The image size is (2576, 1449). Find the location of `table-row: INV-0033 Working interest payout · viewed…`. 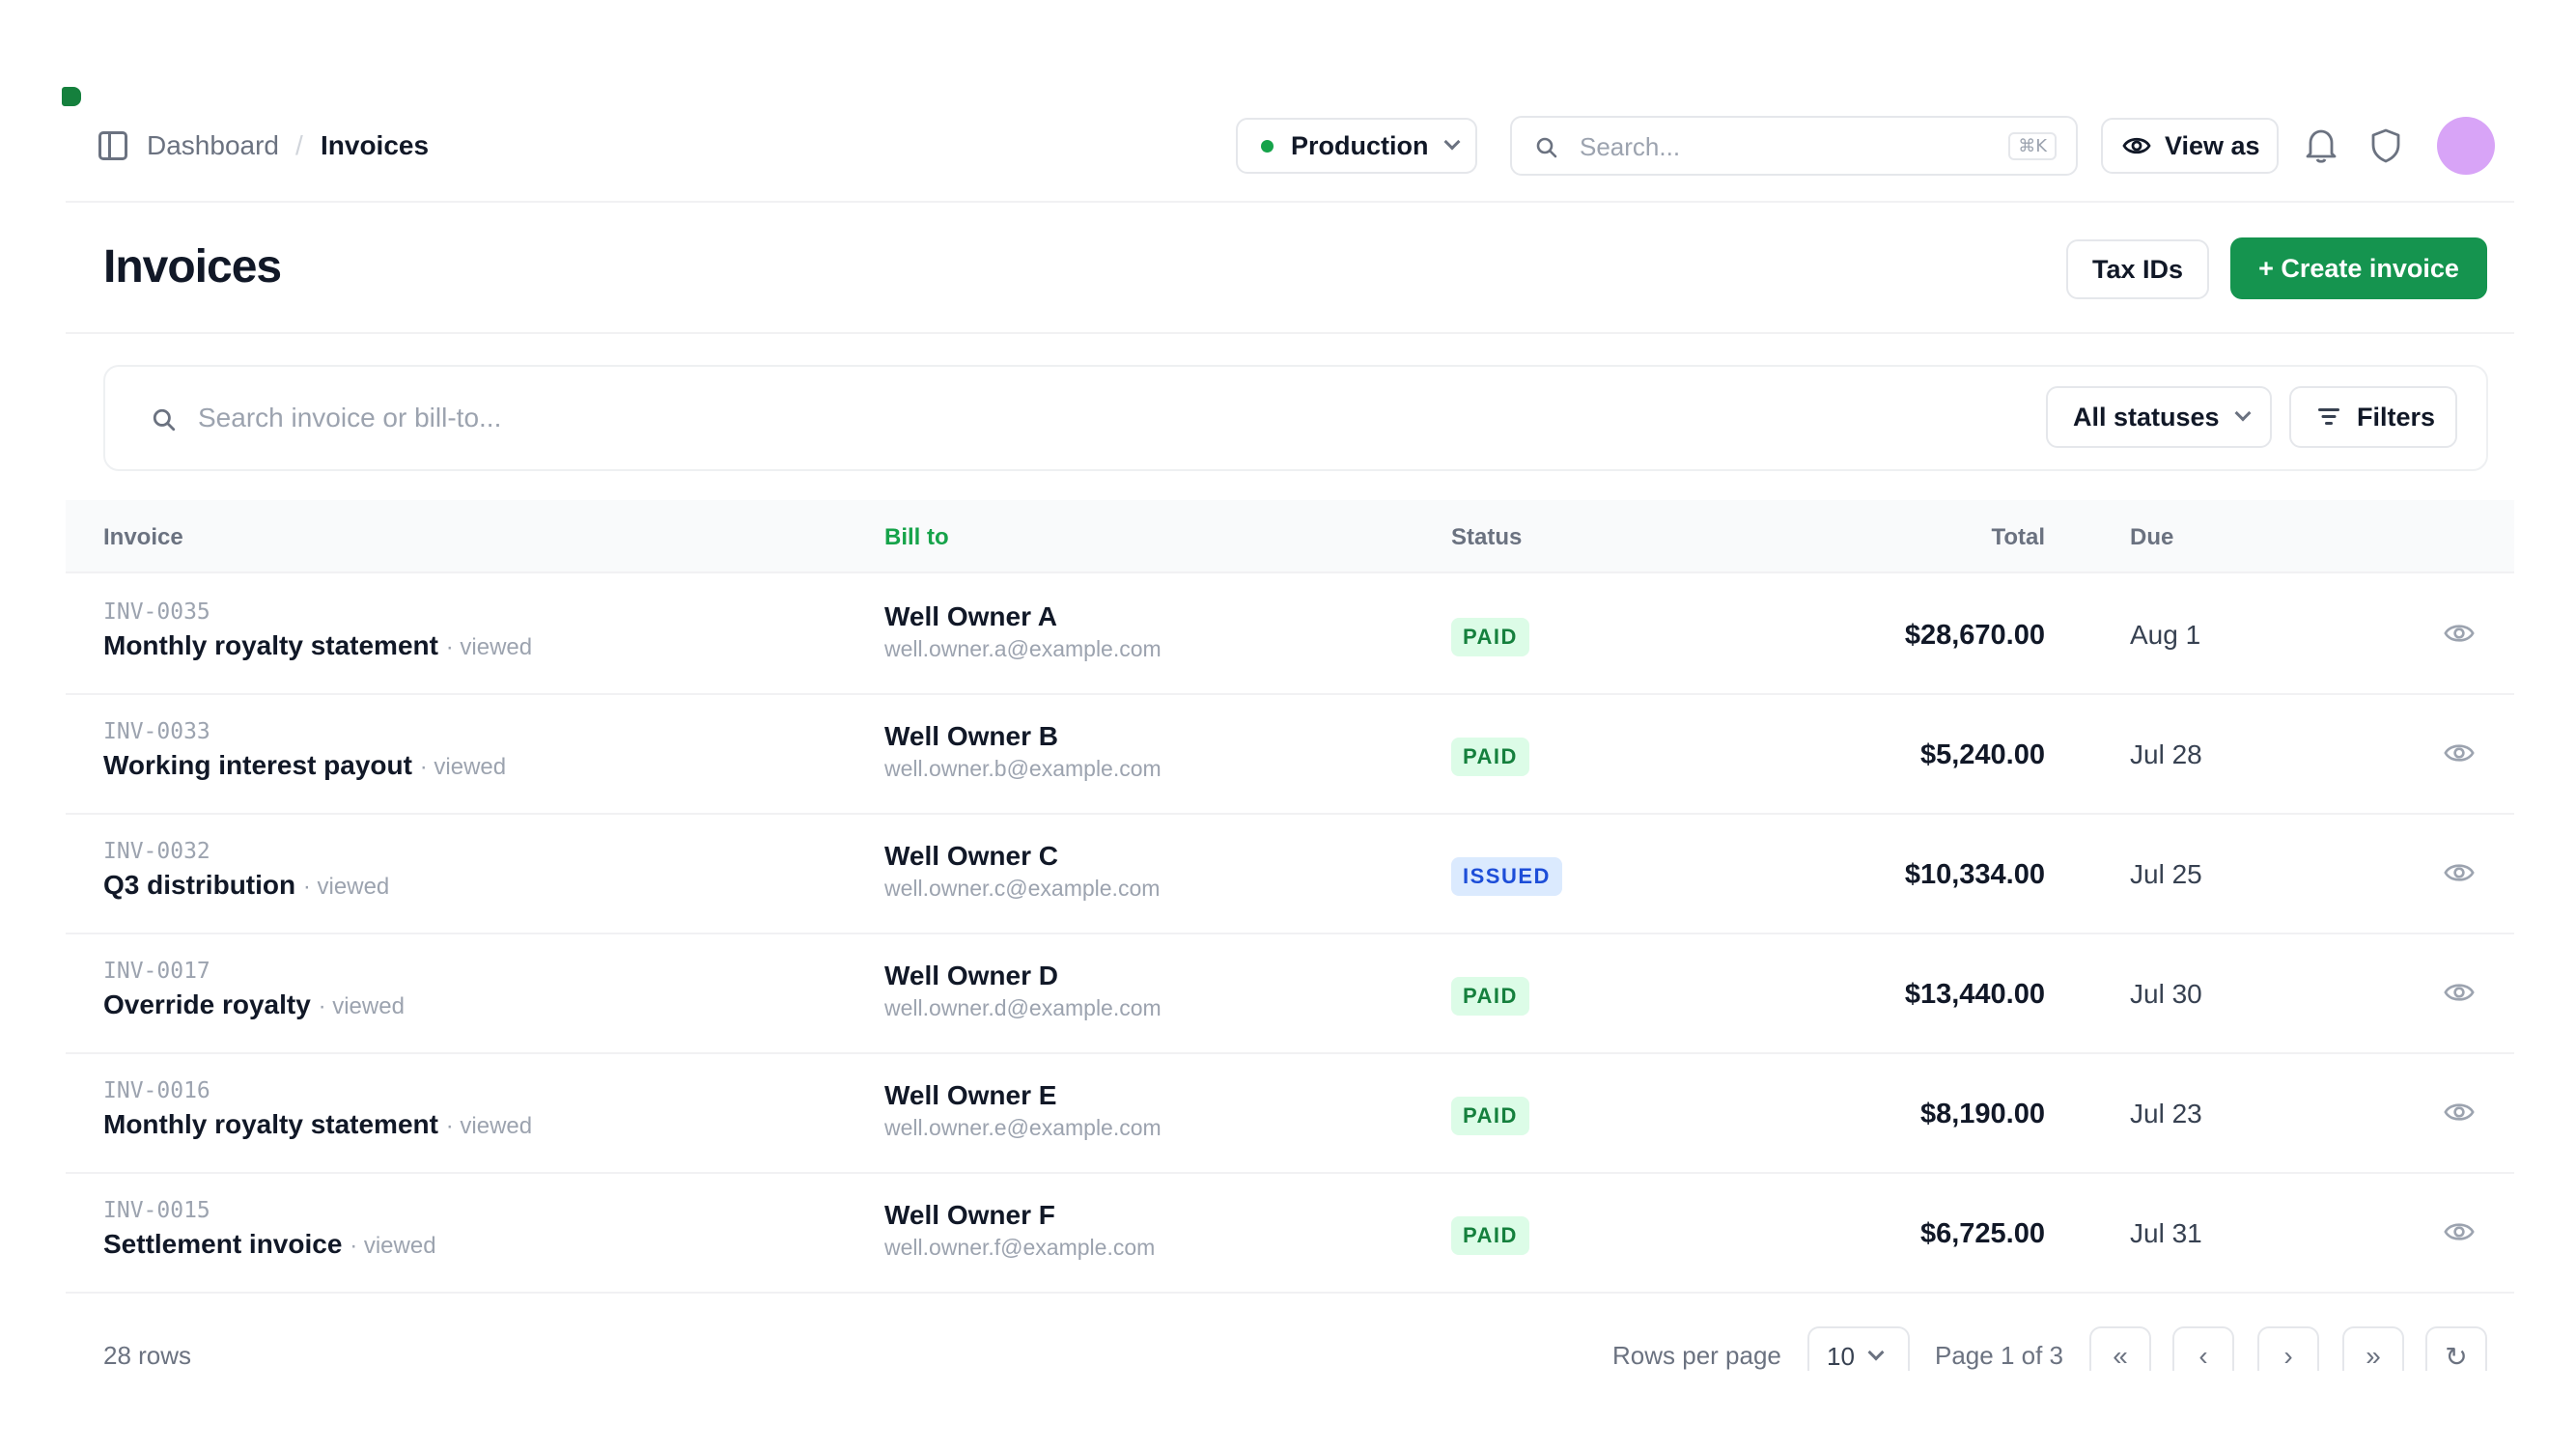

table-row: INV-0033 Working interest payout · viewed… is located at coordinates (1290, 755).